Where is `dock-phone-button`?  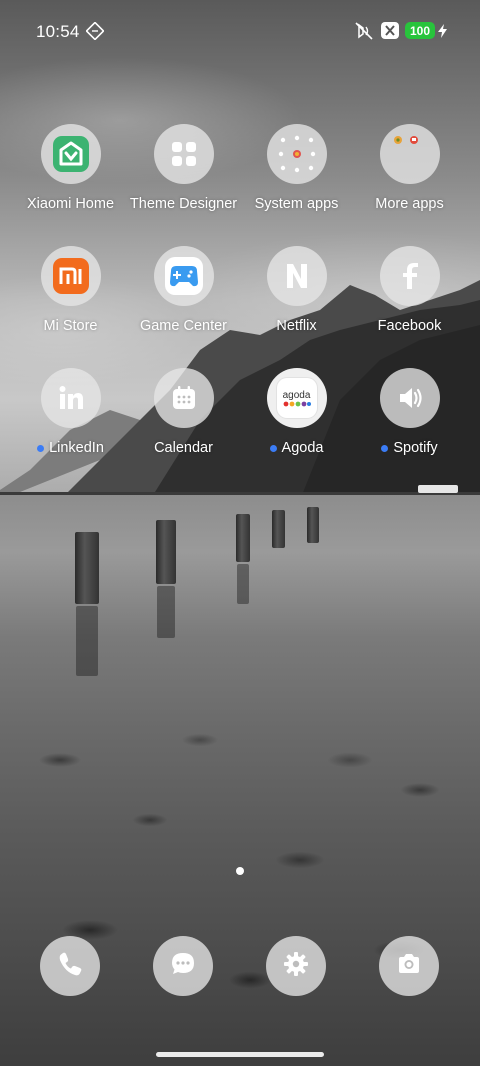
dock-phone-button is located at coordinates (70, 966).